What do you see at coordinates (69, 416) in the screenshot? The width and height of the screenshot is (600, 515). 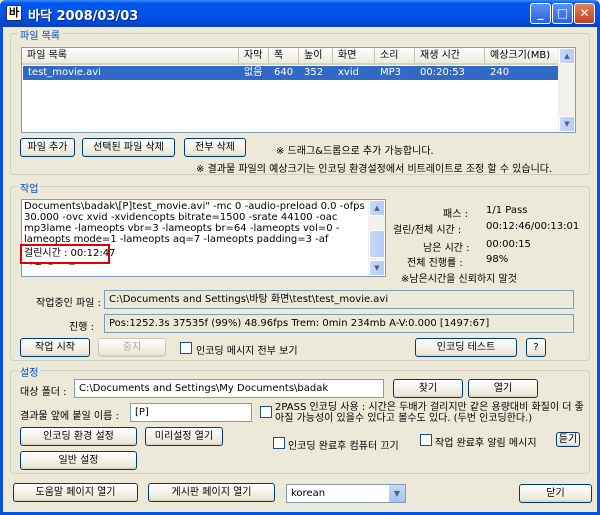 I see `prefix-label: 결과물 앞에 붙일 이름 :` at bounding box center [69, 416].